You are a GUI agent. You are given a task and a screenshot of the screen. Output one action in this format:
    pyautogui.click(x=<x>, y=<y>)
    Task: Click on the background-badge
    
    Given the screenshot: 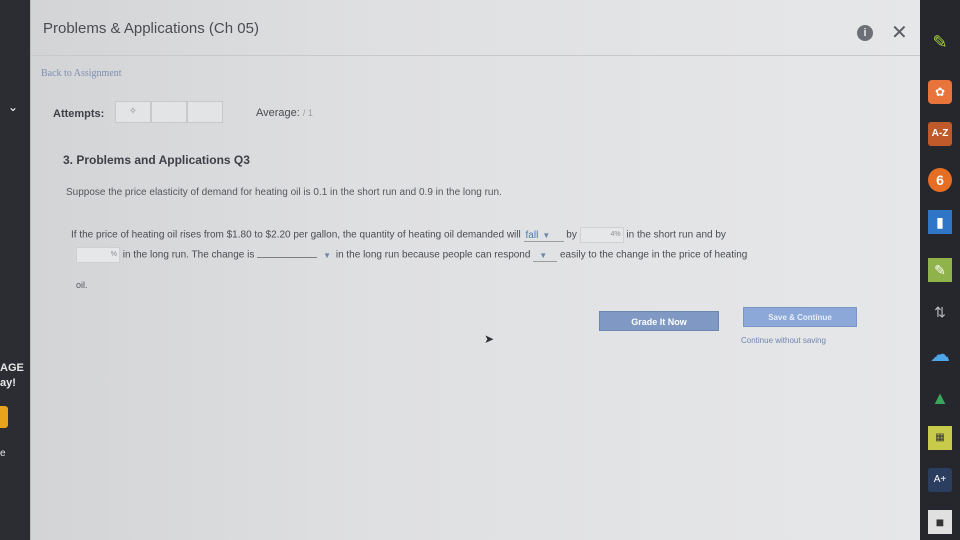 What is the action you would take?
    pyautogui.click(x=4, y=417)
    